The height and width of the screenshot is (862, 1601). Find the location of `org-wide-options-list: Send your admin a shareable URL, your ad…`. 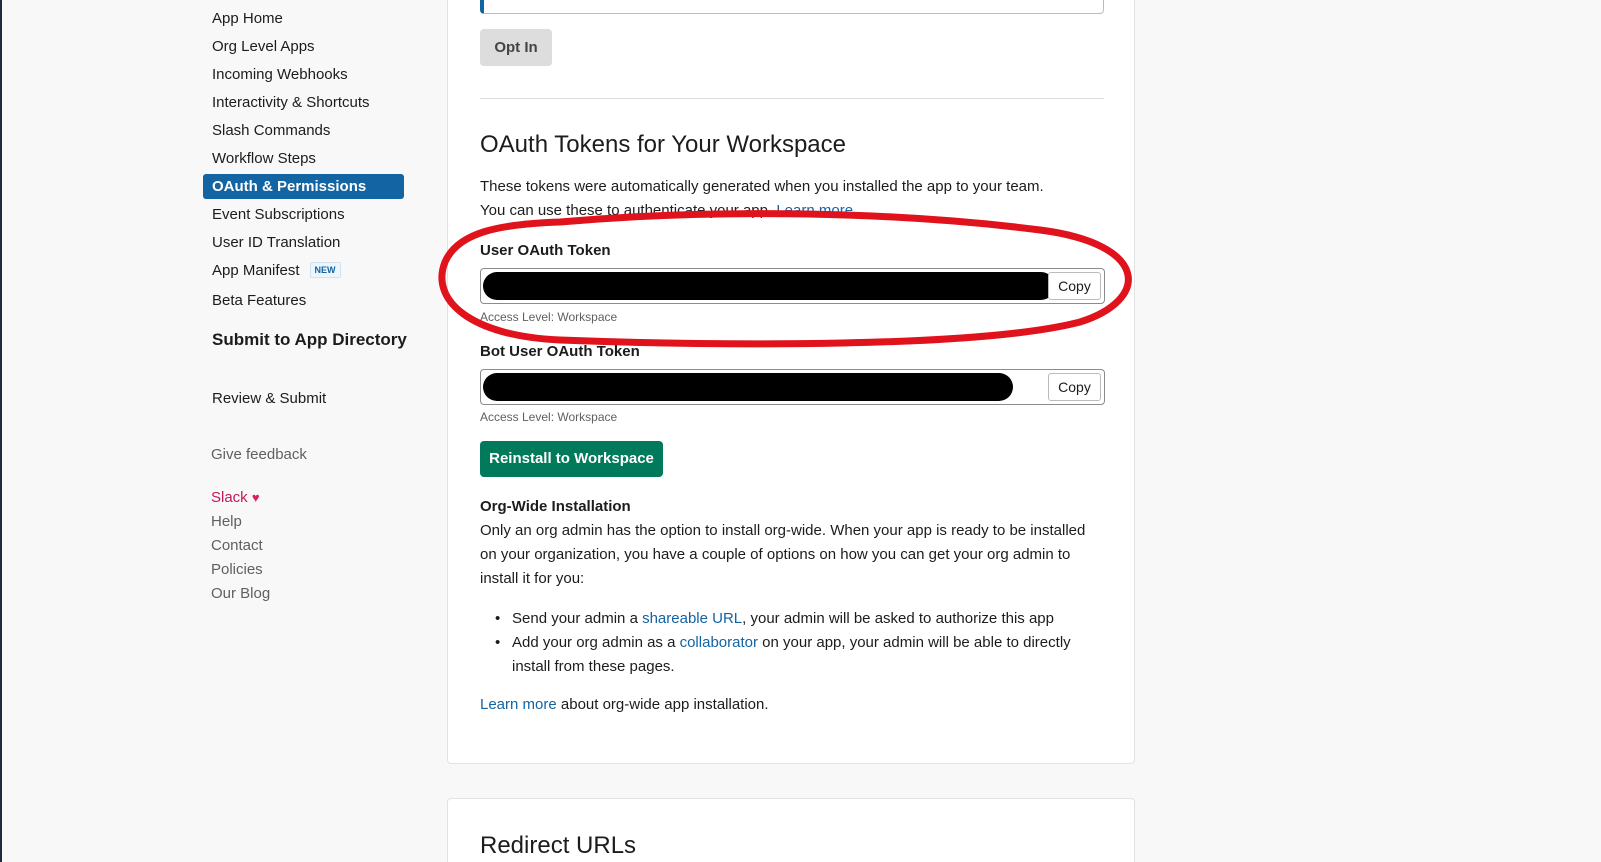

org-wide-options-list: Send your admin a shareable URL, your ad… is located at coordinates (795, 643).